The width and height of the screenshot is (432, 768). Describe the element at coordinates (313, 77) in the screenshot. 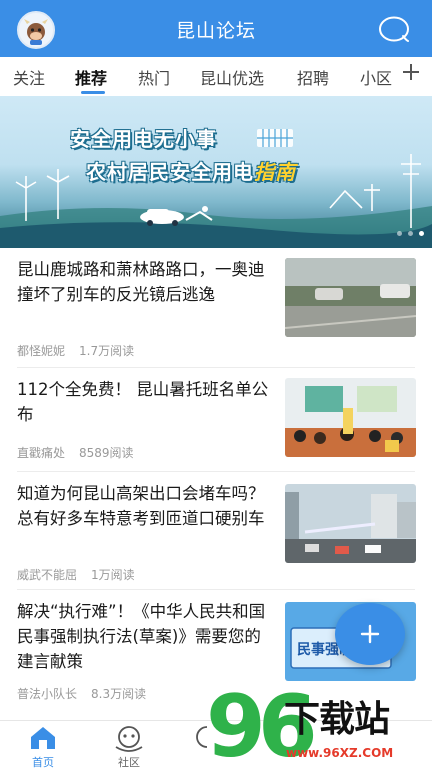

I see `tab-jobs: 招聘` at that location.